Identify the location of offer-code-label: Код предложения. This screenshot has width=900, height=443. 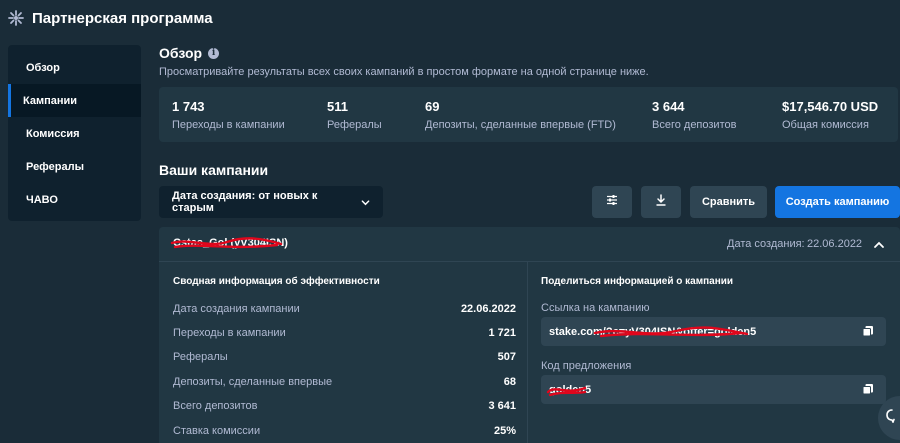
(586, 366).